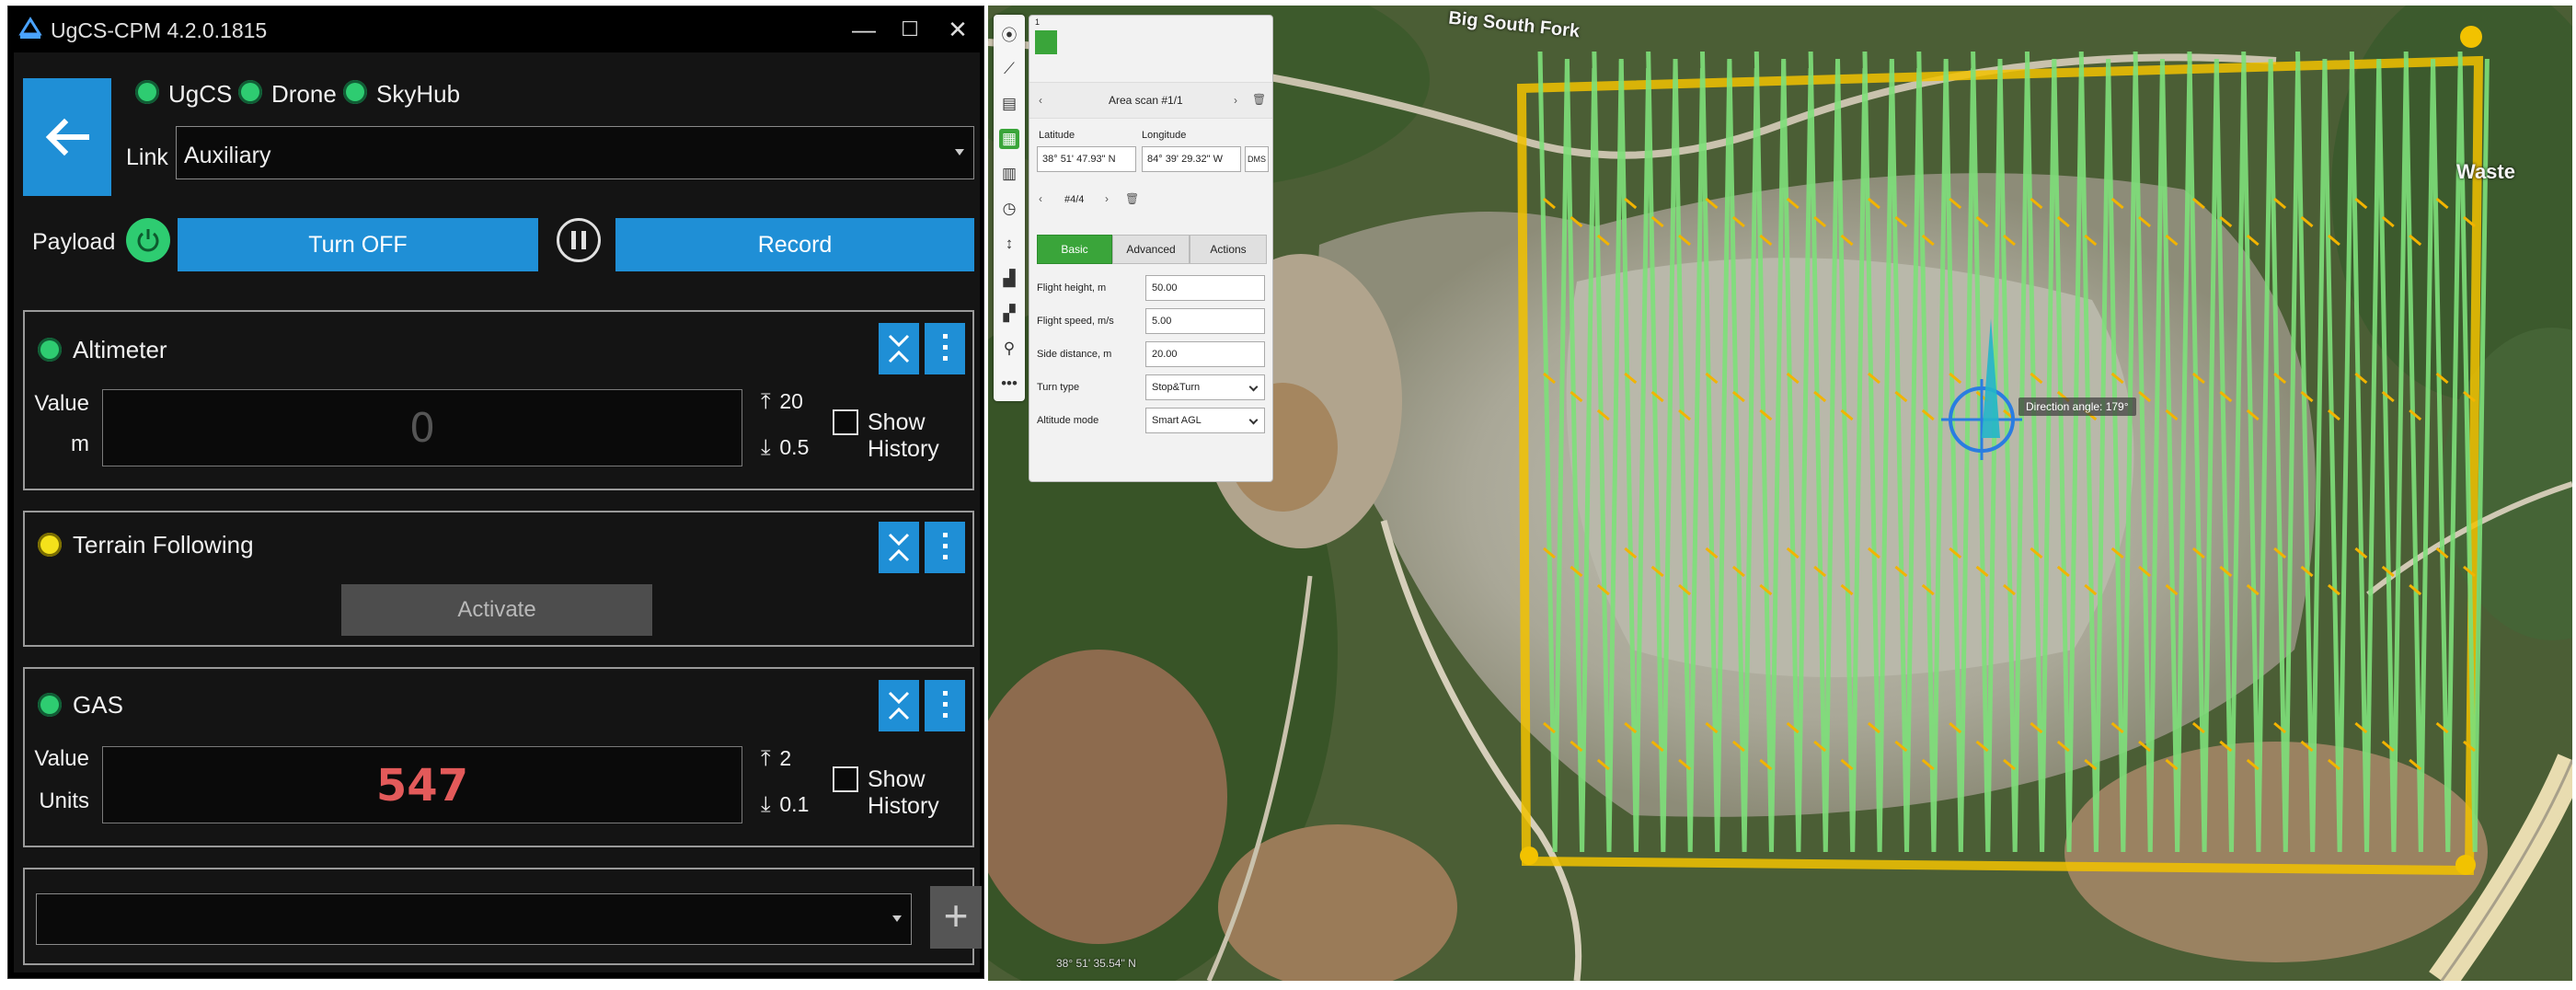 Image resolution: width=2576 pixels, height=990 pixels. Describe the element at coordinates (845, 779) in the screenshot. I see `gas-show-history-checkbox` at that location.